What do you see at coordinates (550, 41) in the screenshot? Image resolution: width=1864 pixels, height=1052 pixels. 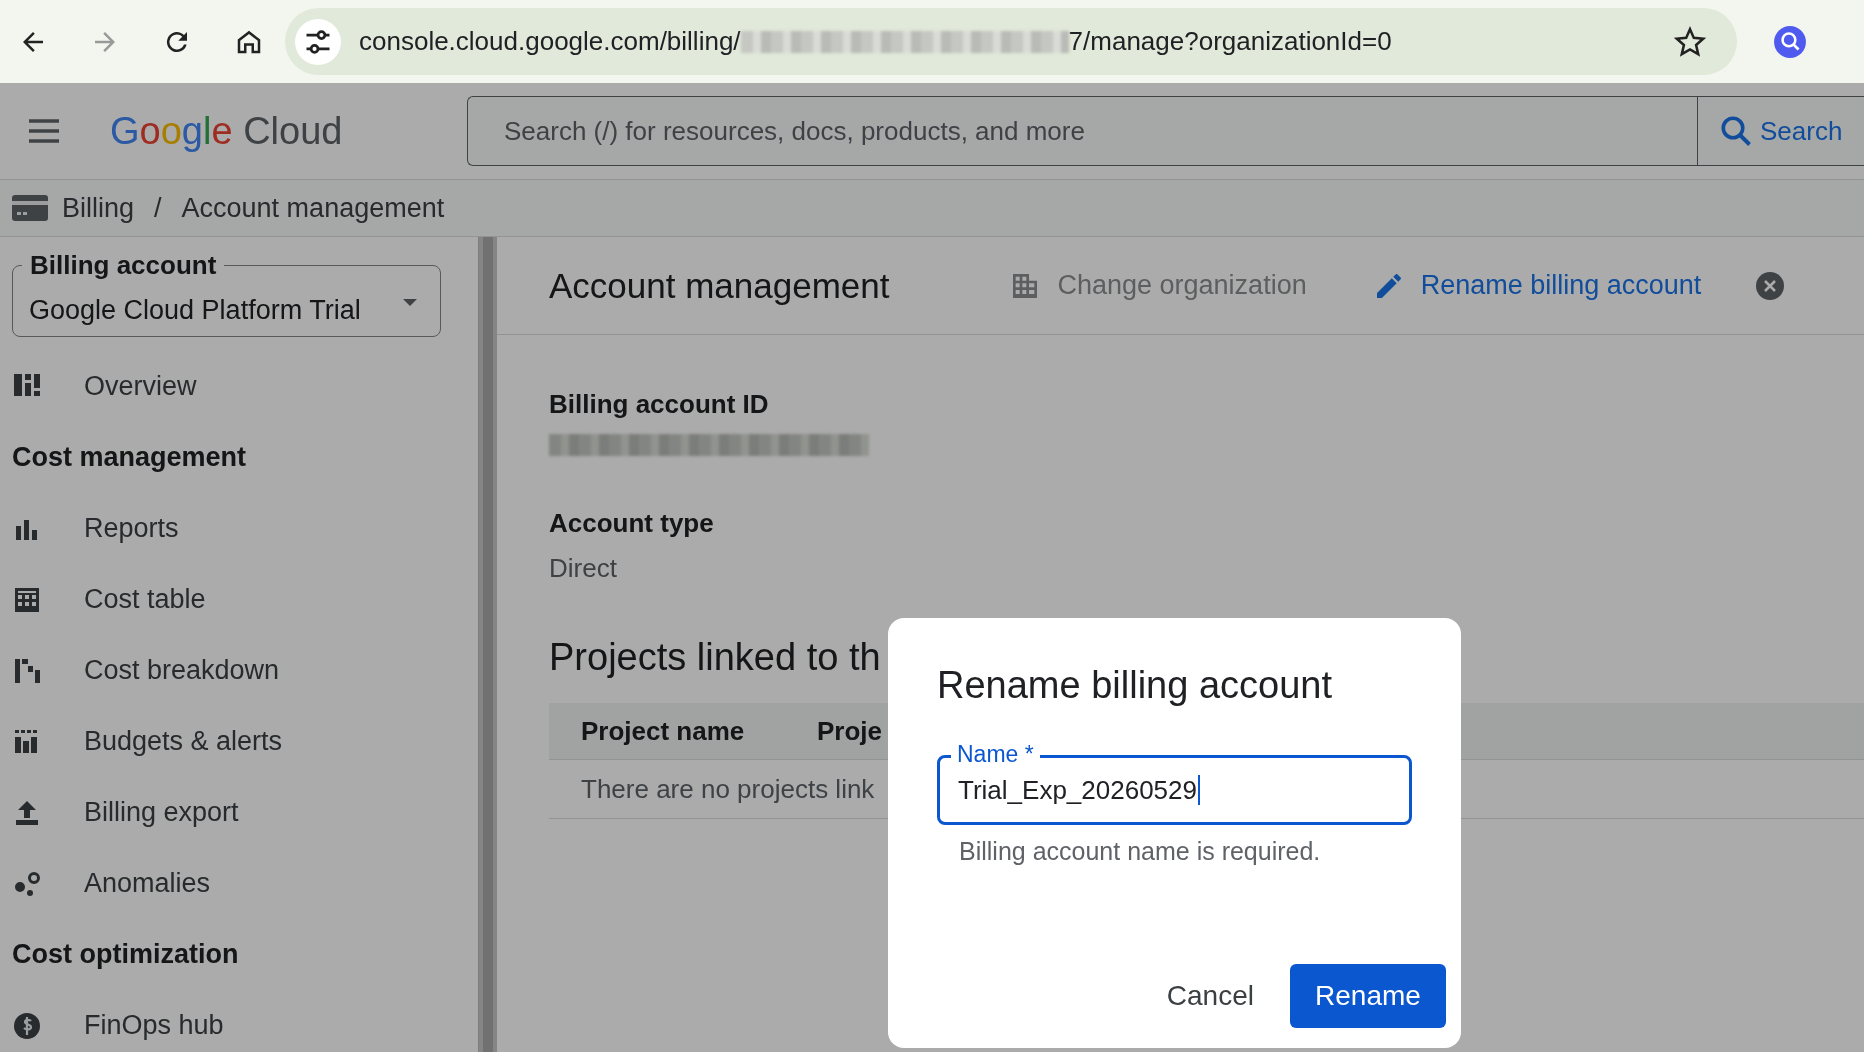 I see `url-text: console.cloud.google.com/billing/` at bounding box center [550, 41].